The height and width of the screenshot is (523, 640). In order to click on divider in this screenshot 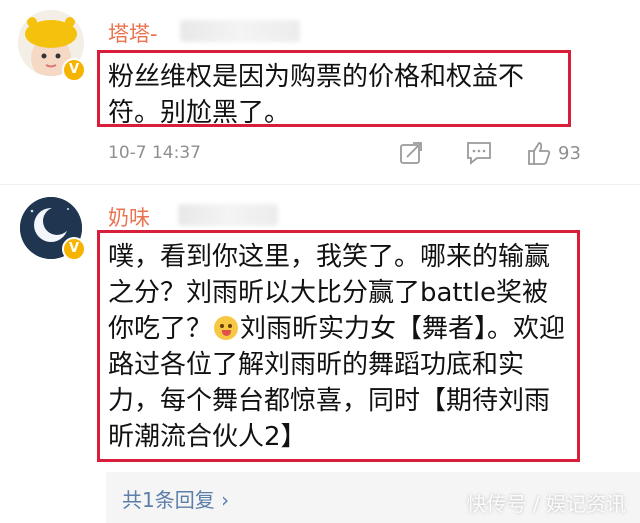, I will do `click(320, 184)`.